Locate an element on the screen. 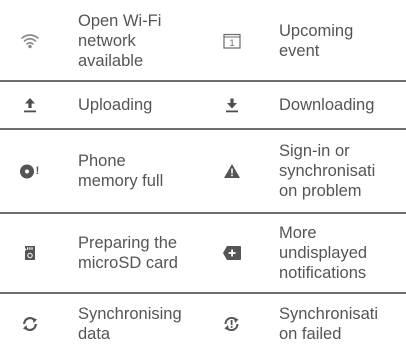 This screenshot has height=355, width=406. table-cell: Uploading is located at coordinates (104, 105).